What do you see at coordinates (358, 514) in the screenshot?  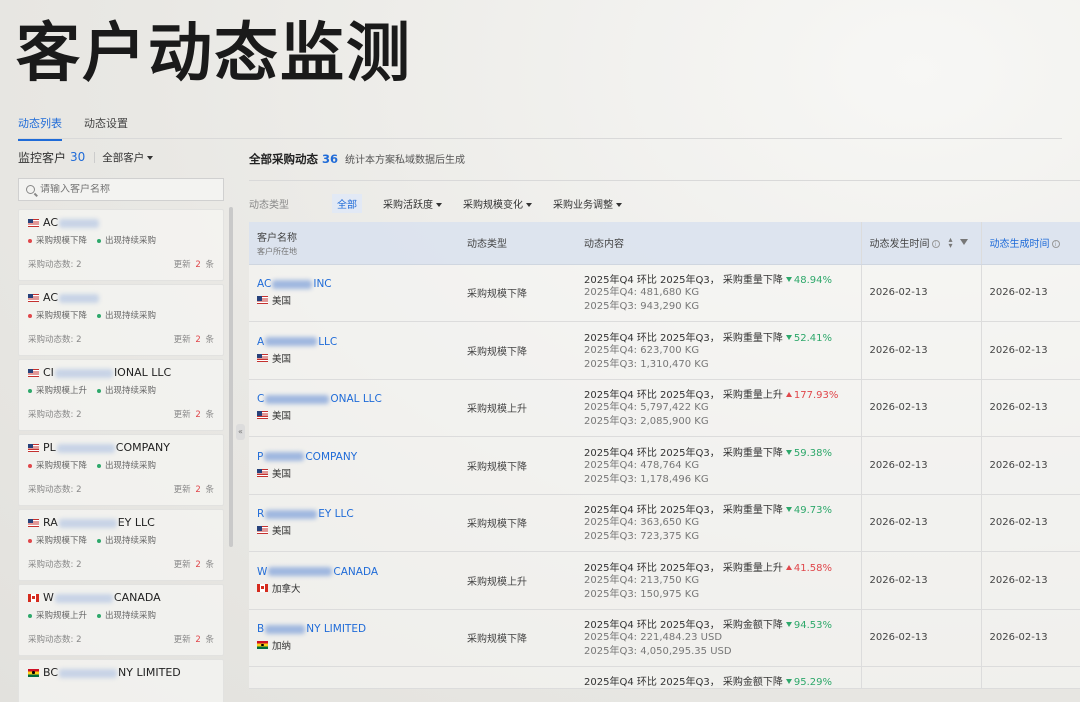 I see `customer-name-link: R EY LLC` at bounding box center [358, 514].